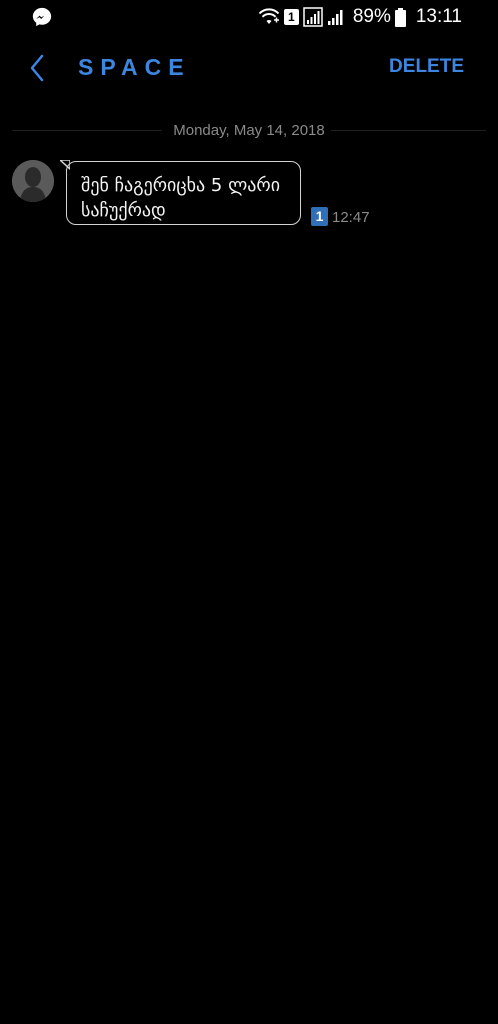 This screenshot has width=498, height=1024. What do you see at coordinates (38, 68) in the screenshot?
I see `back-button` at bounding box center [38, 68].